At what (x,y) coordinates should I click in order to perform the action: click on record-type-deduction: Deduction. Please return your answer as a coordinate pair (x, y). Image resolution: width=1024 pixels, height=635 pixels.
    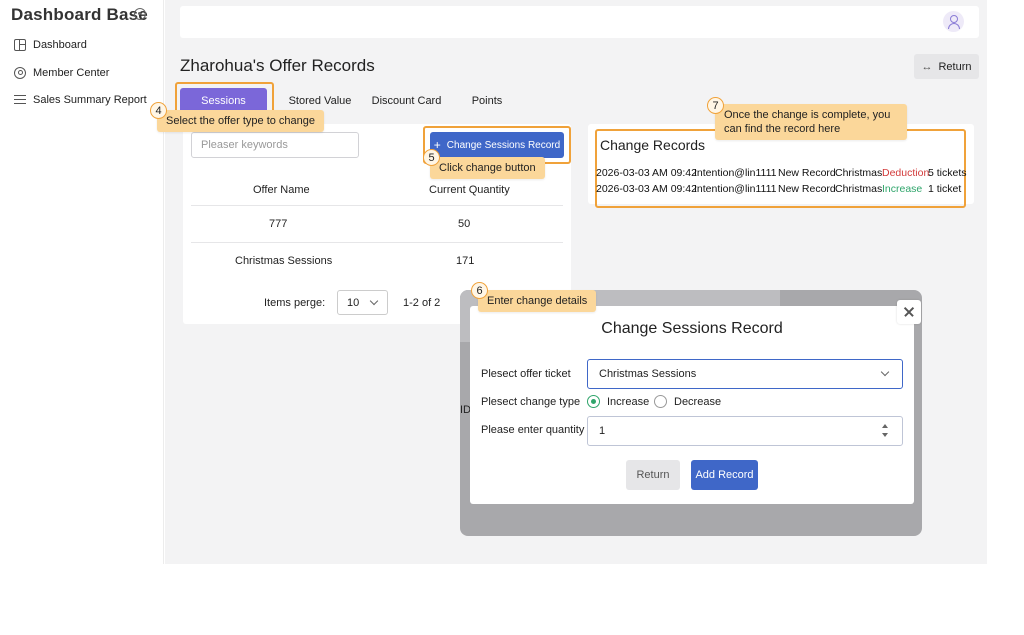
    Looking at the image, I should click on (906, 173).